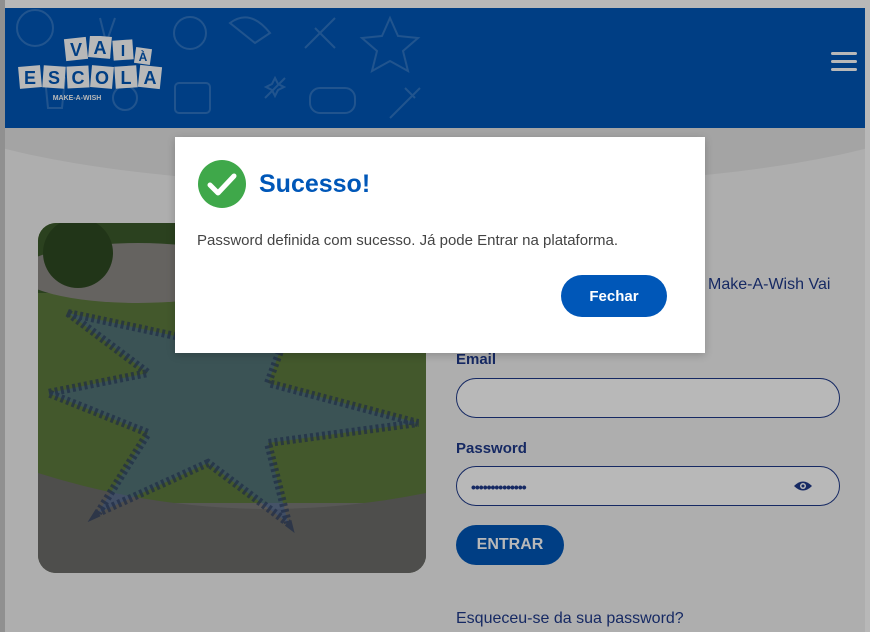 The width and height of the screenshot is (870, 632). I want to click on check-circle-icon, so click(222, 184).